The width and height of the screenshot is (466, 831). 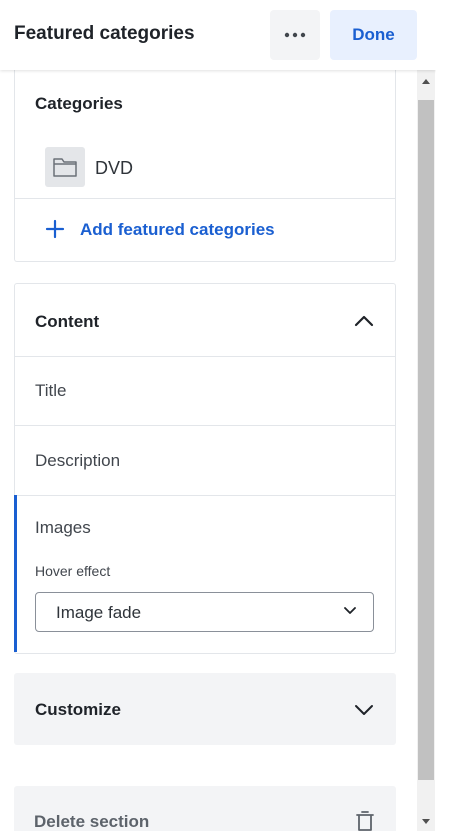 I want to click on add-featured-categories-button: Add featured categories, so click(x=205, y=230).